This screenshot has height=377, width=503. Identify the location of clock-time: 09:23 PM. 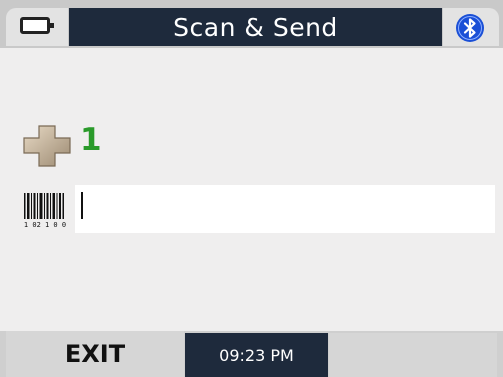
(256, 355).